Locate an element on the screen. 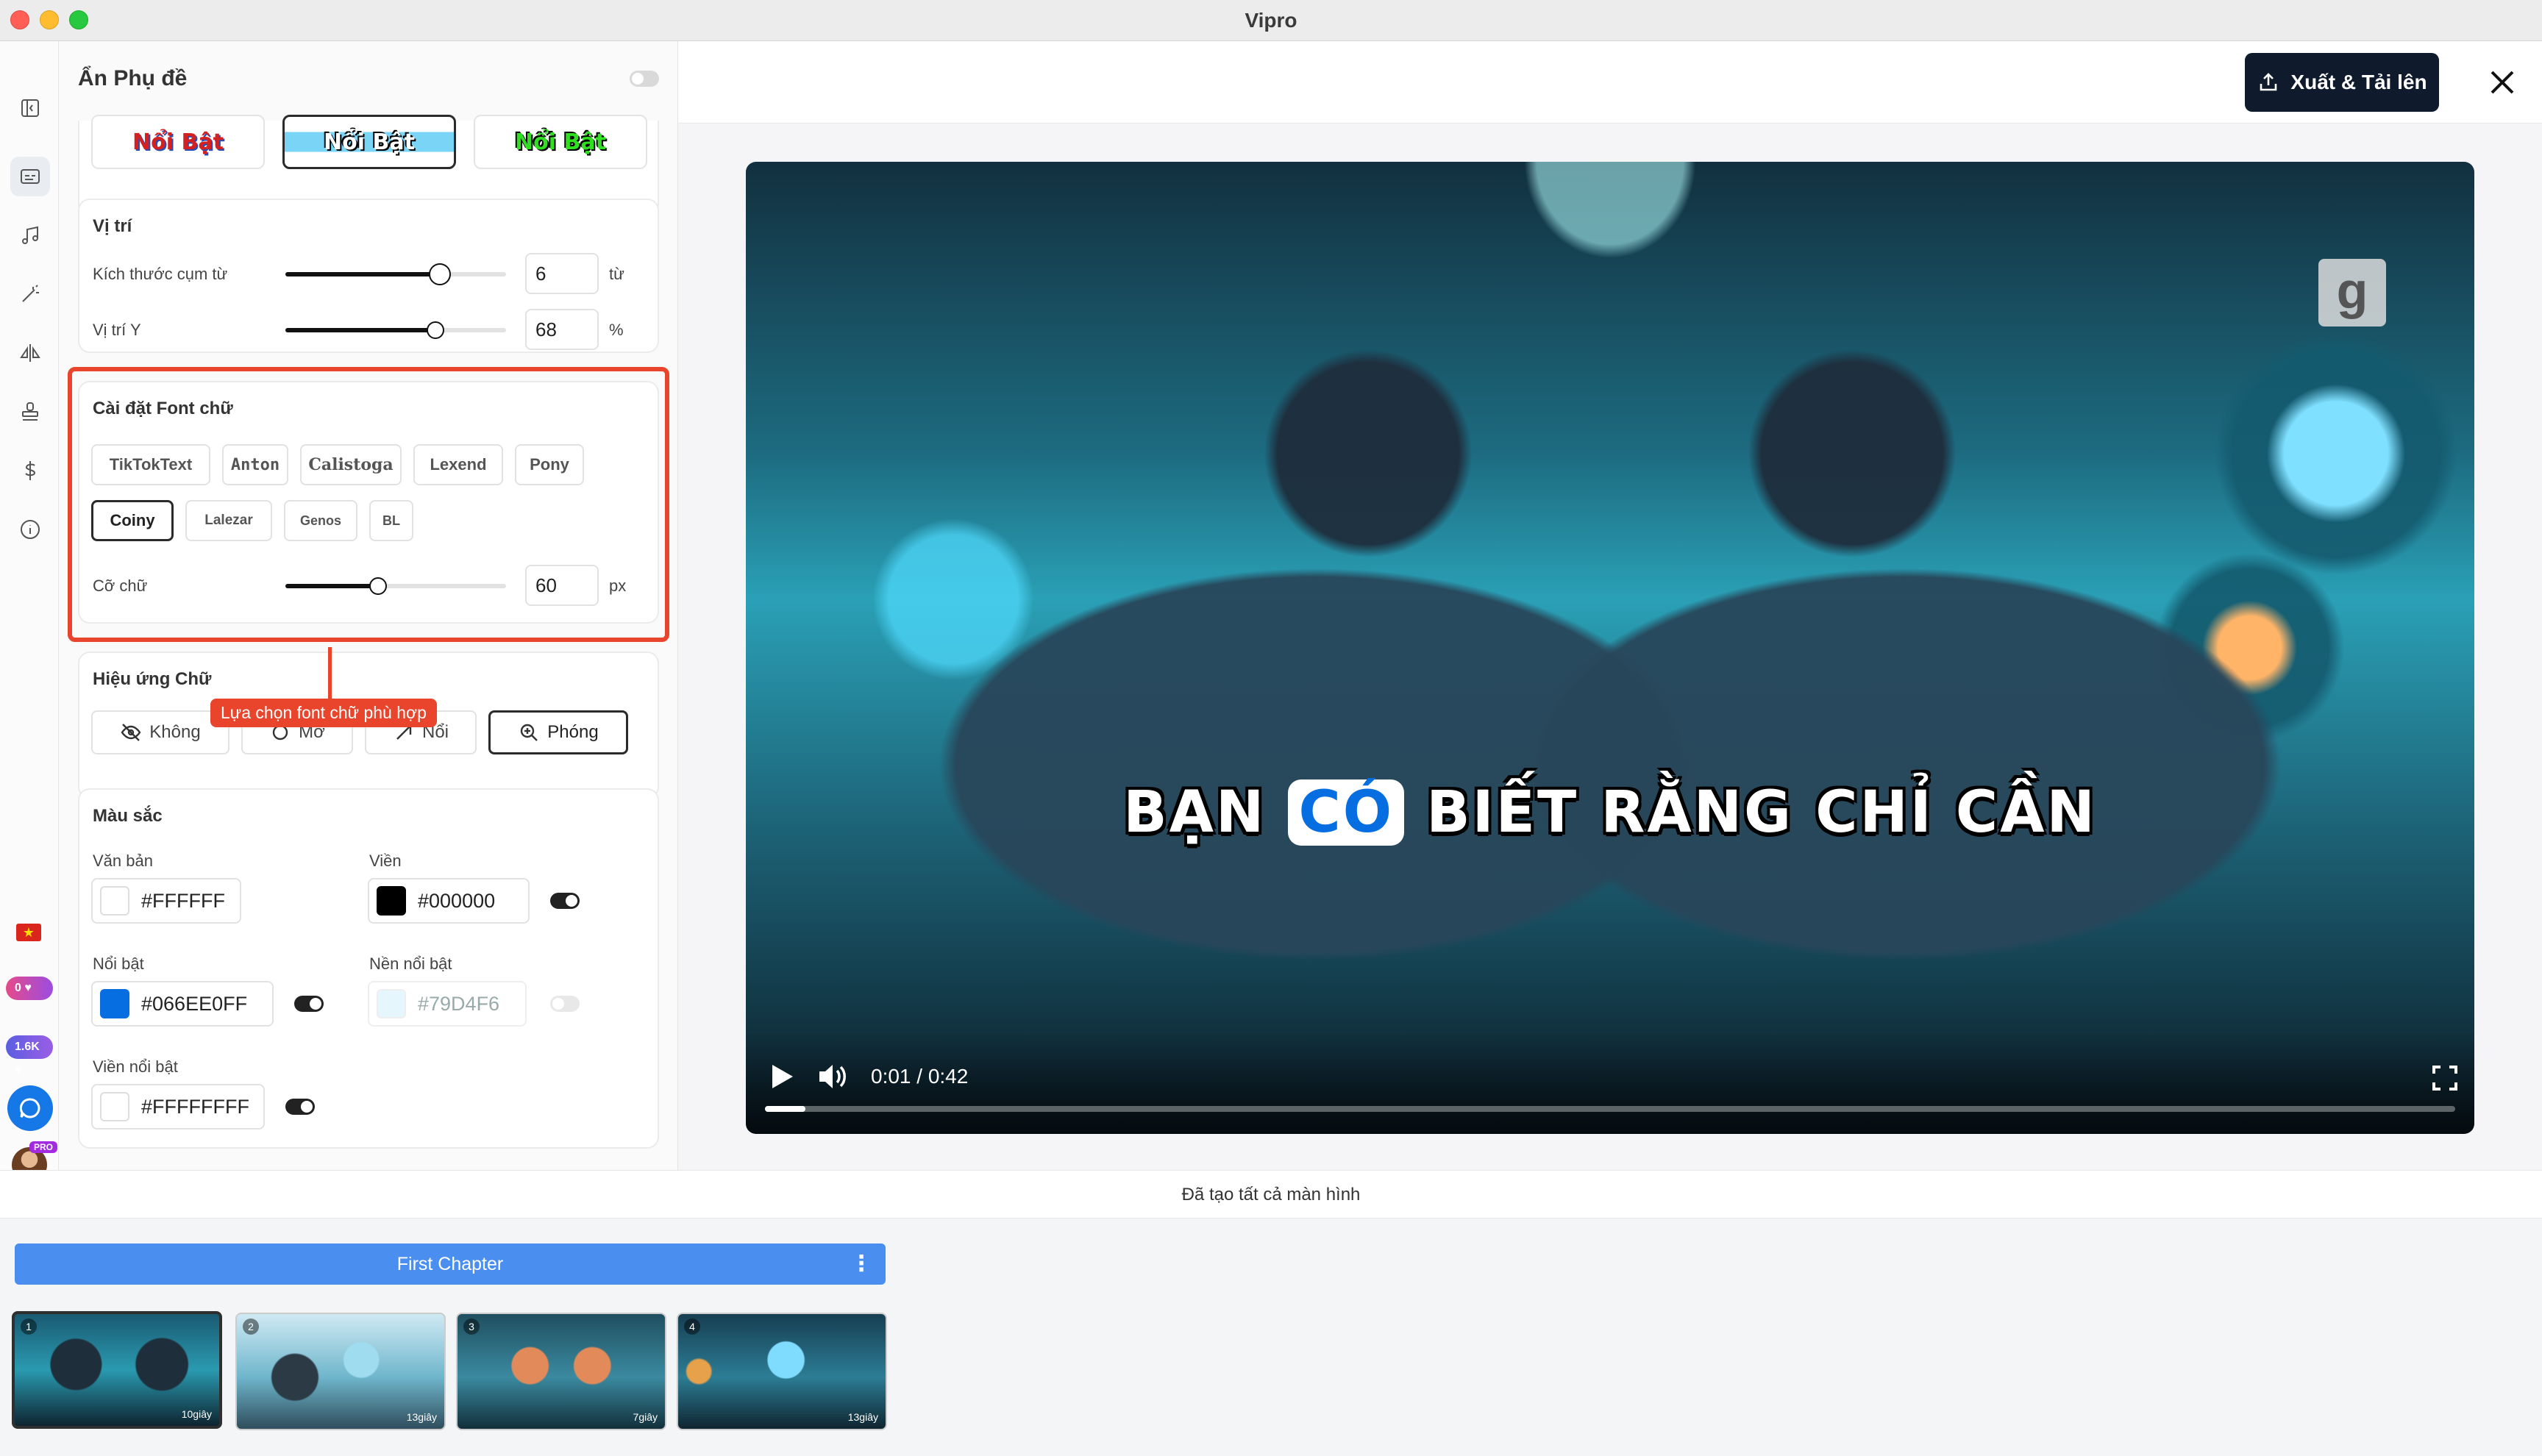  pos-y-slider is located at coordinates (396, 330).